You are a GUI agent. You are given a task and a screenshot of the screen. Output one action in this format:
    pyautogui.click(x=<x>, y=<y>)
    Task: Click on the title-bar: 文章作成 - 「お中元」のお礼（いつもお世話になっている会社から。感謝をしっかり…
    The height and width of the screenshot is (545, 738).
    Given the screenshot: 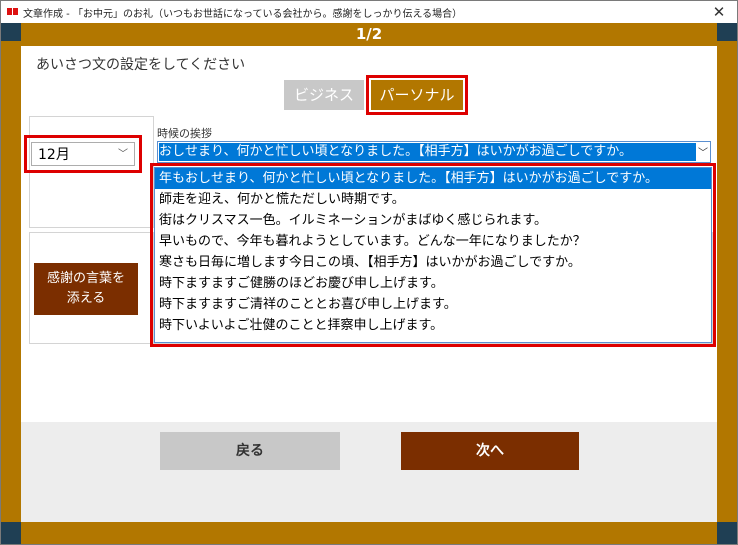 What is the action you would take?
    pyautogui.click(x=369, y=12)
    